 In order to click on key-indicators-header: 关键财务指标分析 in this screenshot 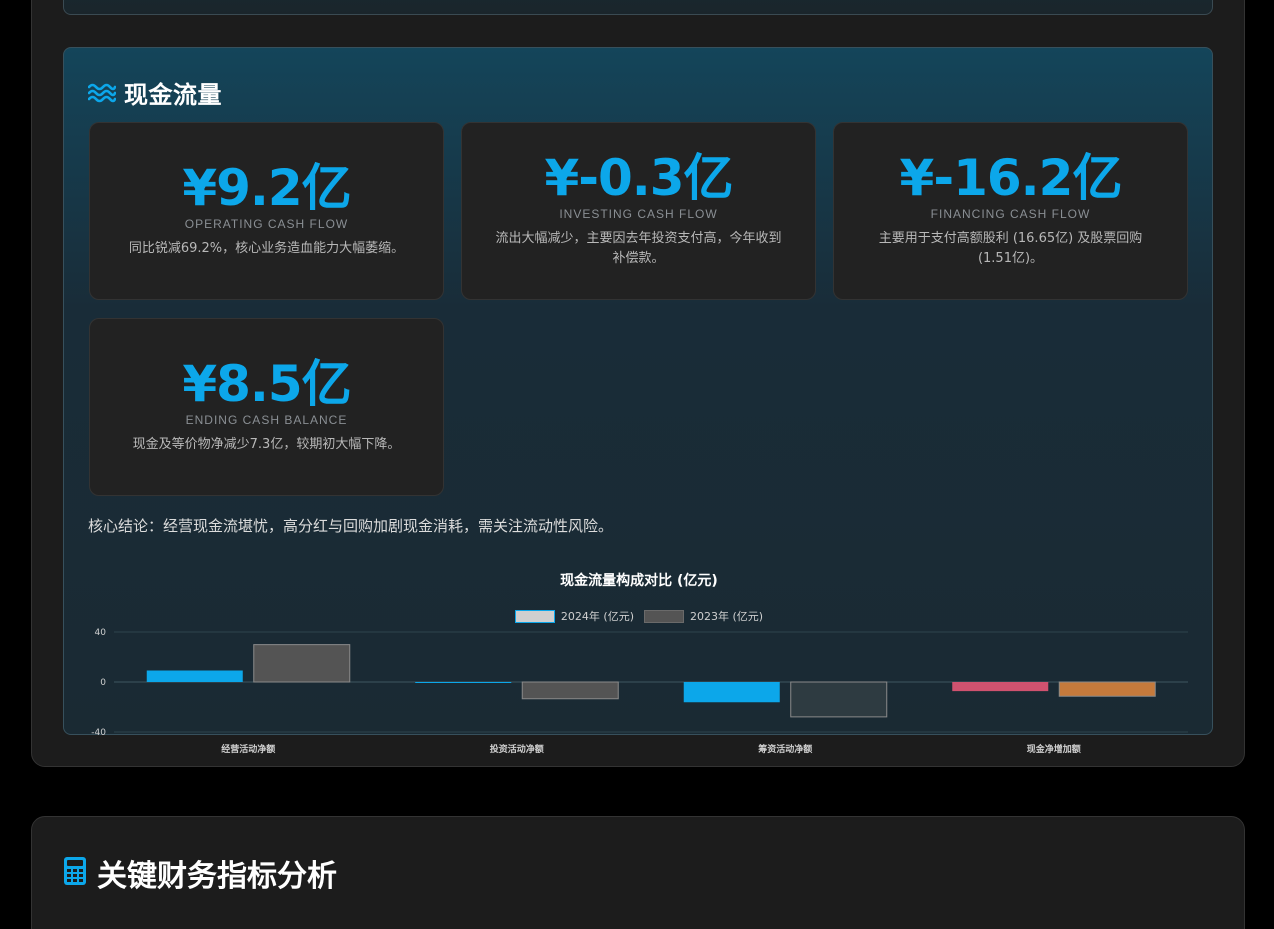, I will do `click(200, 873)`.